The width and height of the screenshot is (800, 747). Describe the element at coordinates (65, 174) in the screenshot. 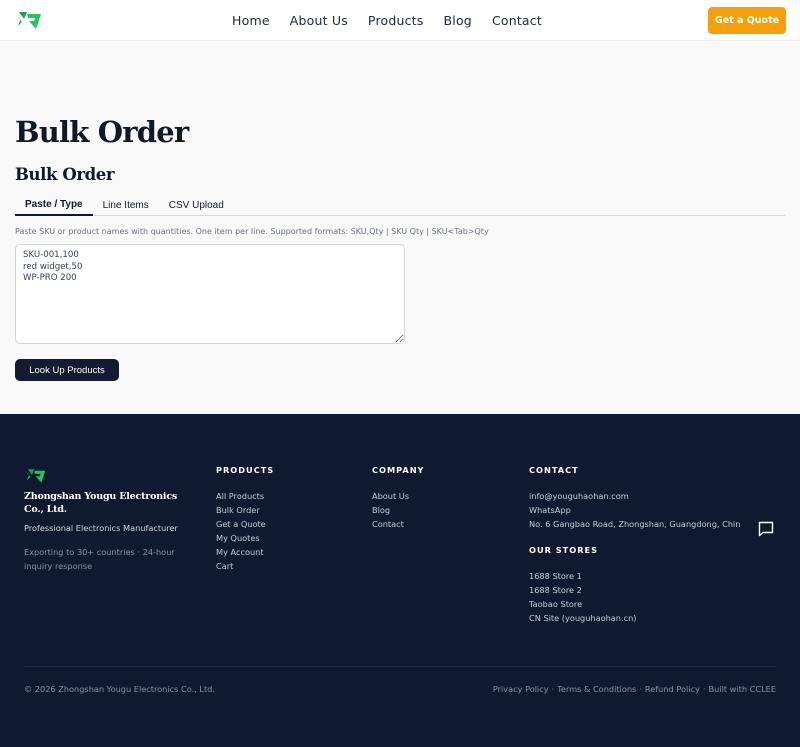

I see `section-title: Bulk Order` at that location.